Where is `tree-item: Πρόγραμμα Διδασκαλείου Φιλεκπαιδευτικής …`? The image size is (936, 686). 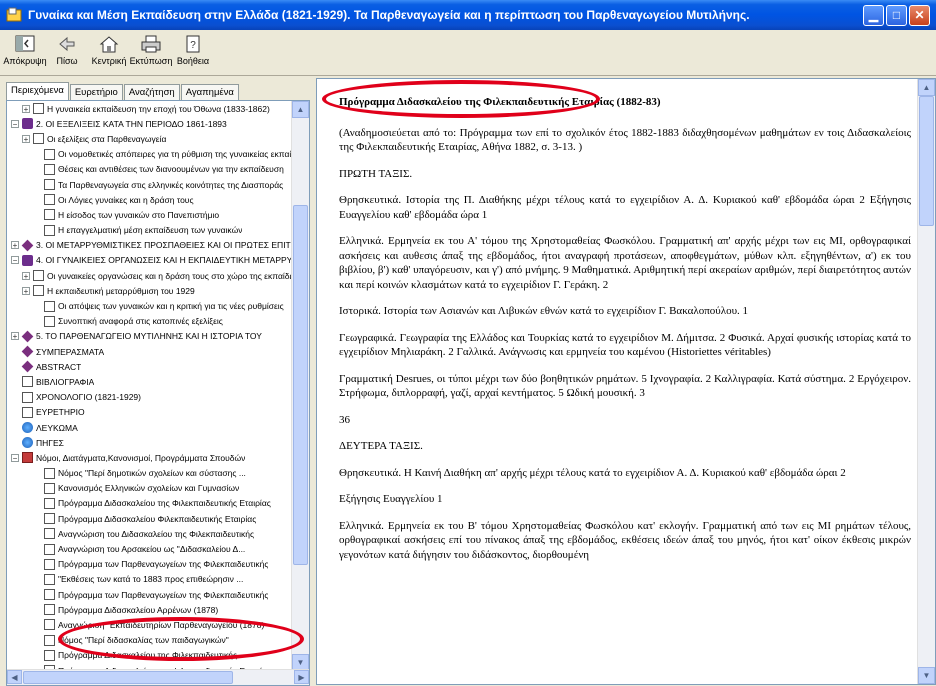 tree-item: Πρόγραμμα Διδασκαλείου Φιλεκπαιδευτικής … is located at coordinates (150, 518).